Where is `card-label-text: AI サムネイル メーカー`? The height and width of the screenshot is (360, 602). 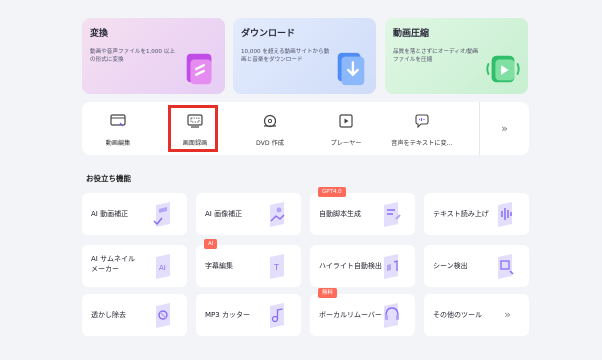 card-label-text: AI サムネイル メーカー is located at coordinates (113, 264).